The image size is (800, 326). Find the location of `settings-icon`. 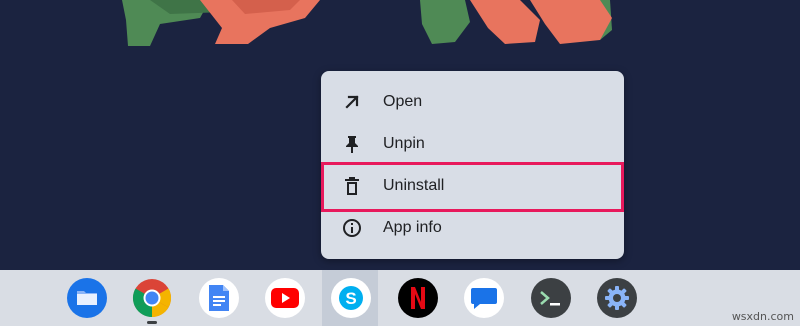

settings-icon is located at coordinates (617, 298).